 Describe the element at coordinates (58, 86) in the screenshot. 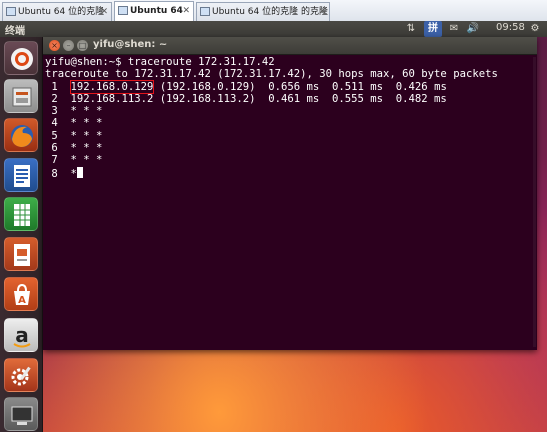

I see `hop-number: 1` at that location.